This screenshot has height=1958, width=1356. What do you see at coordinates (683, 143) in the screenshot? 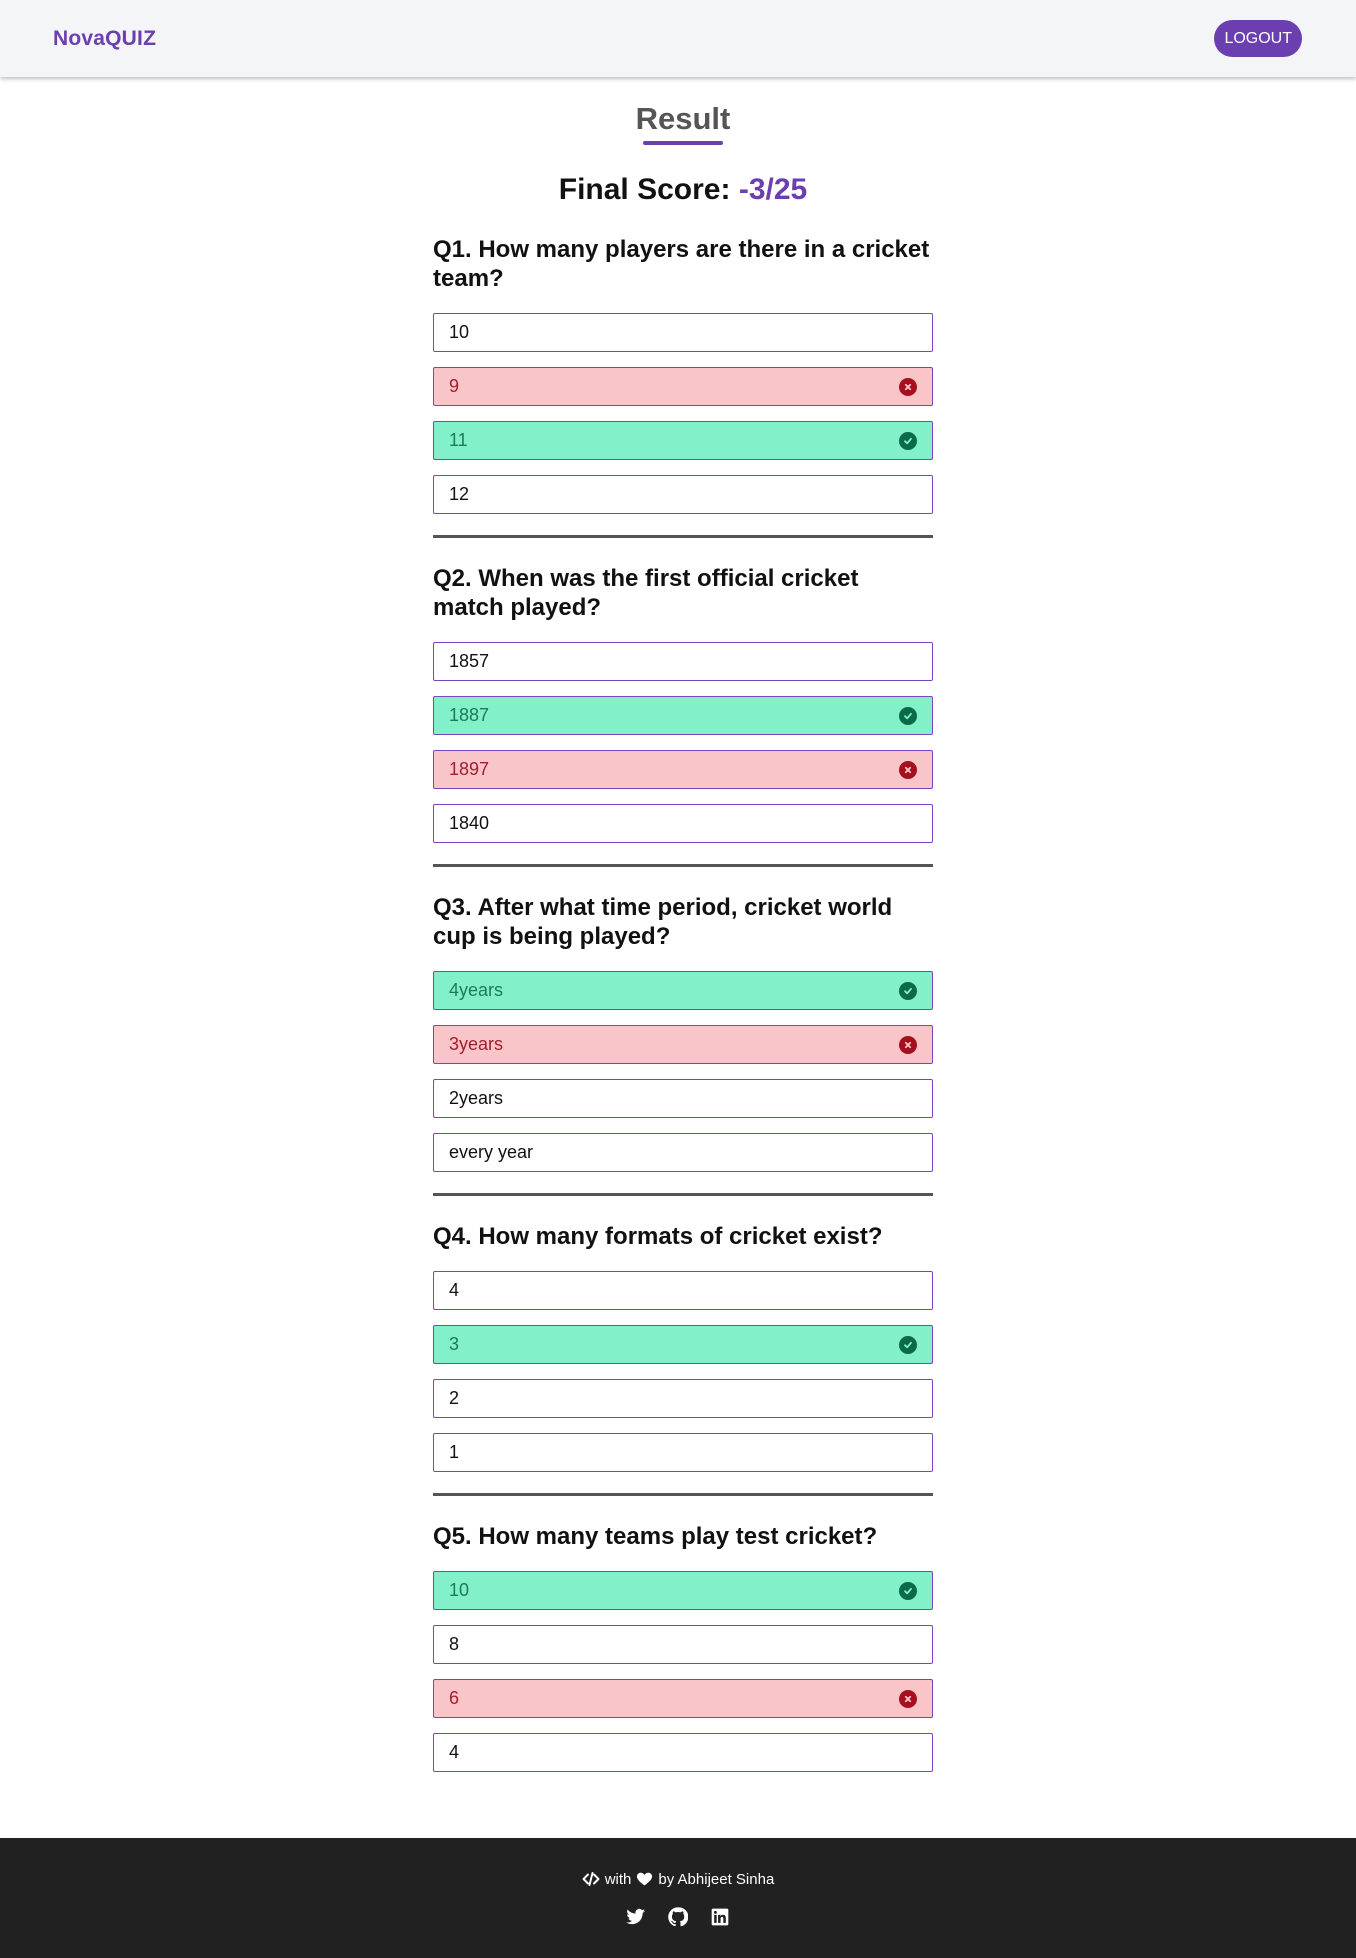
I see `title-underline` at bounding box center [683, 143].